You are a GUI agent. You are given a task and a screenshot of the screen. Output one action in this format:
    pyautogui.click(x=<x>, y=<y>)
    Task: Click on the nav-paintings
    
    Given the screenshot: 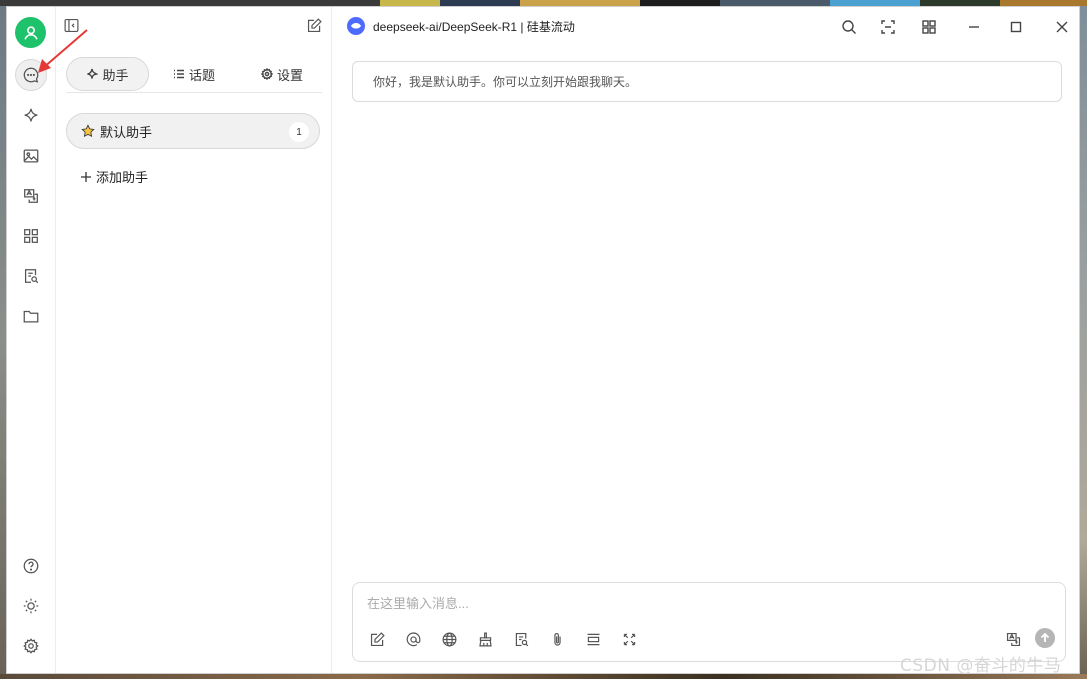 What is the action you would take?
    pyautogui.click(x=31, y=156)
    